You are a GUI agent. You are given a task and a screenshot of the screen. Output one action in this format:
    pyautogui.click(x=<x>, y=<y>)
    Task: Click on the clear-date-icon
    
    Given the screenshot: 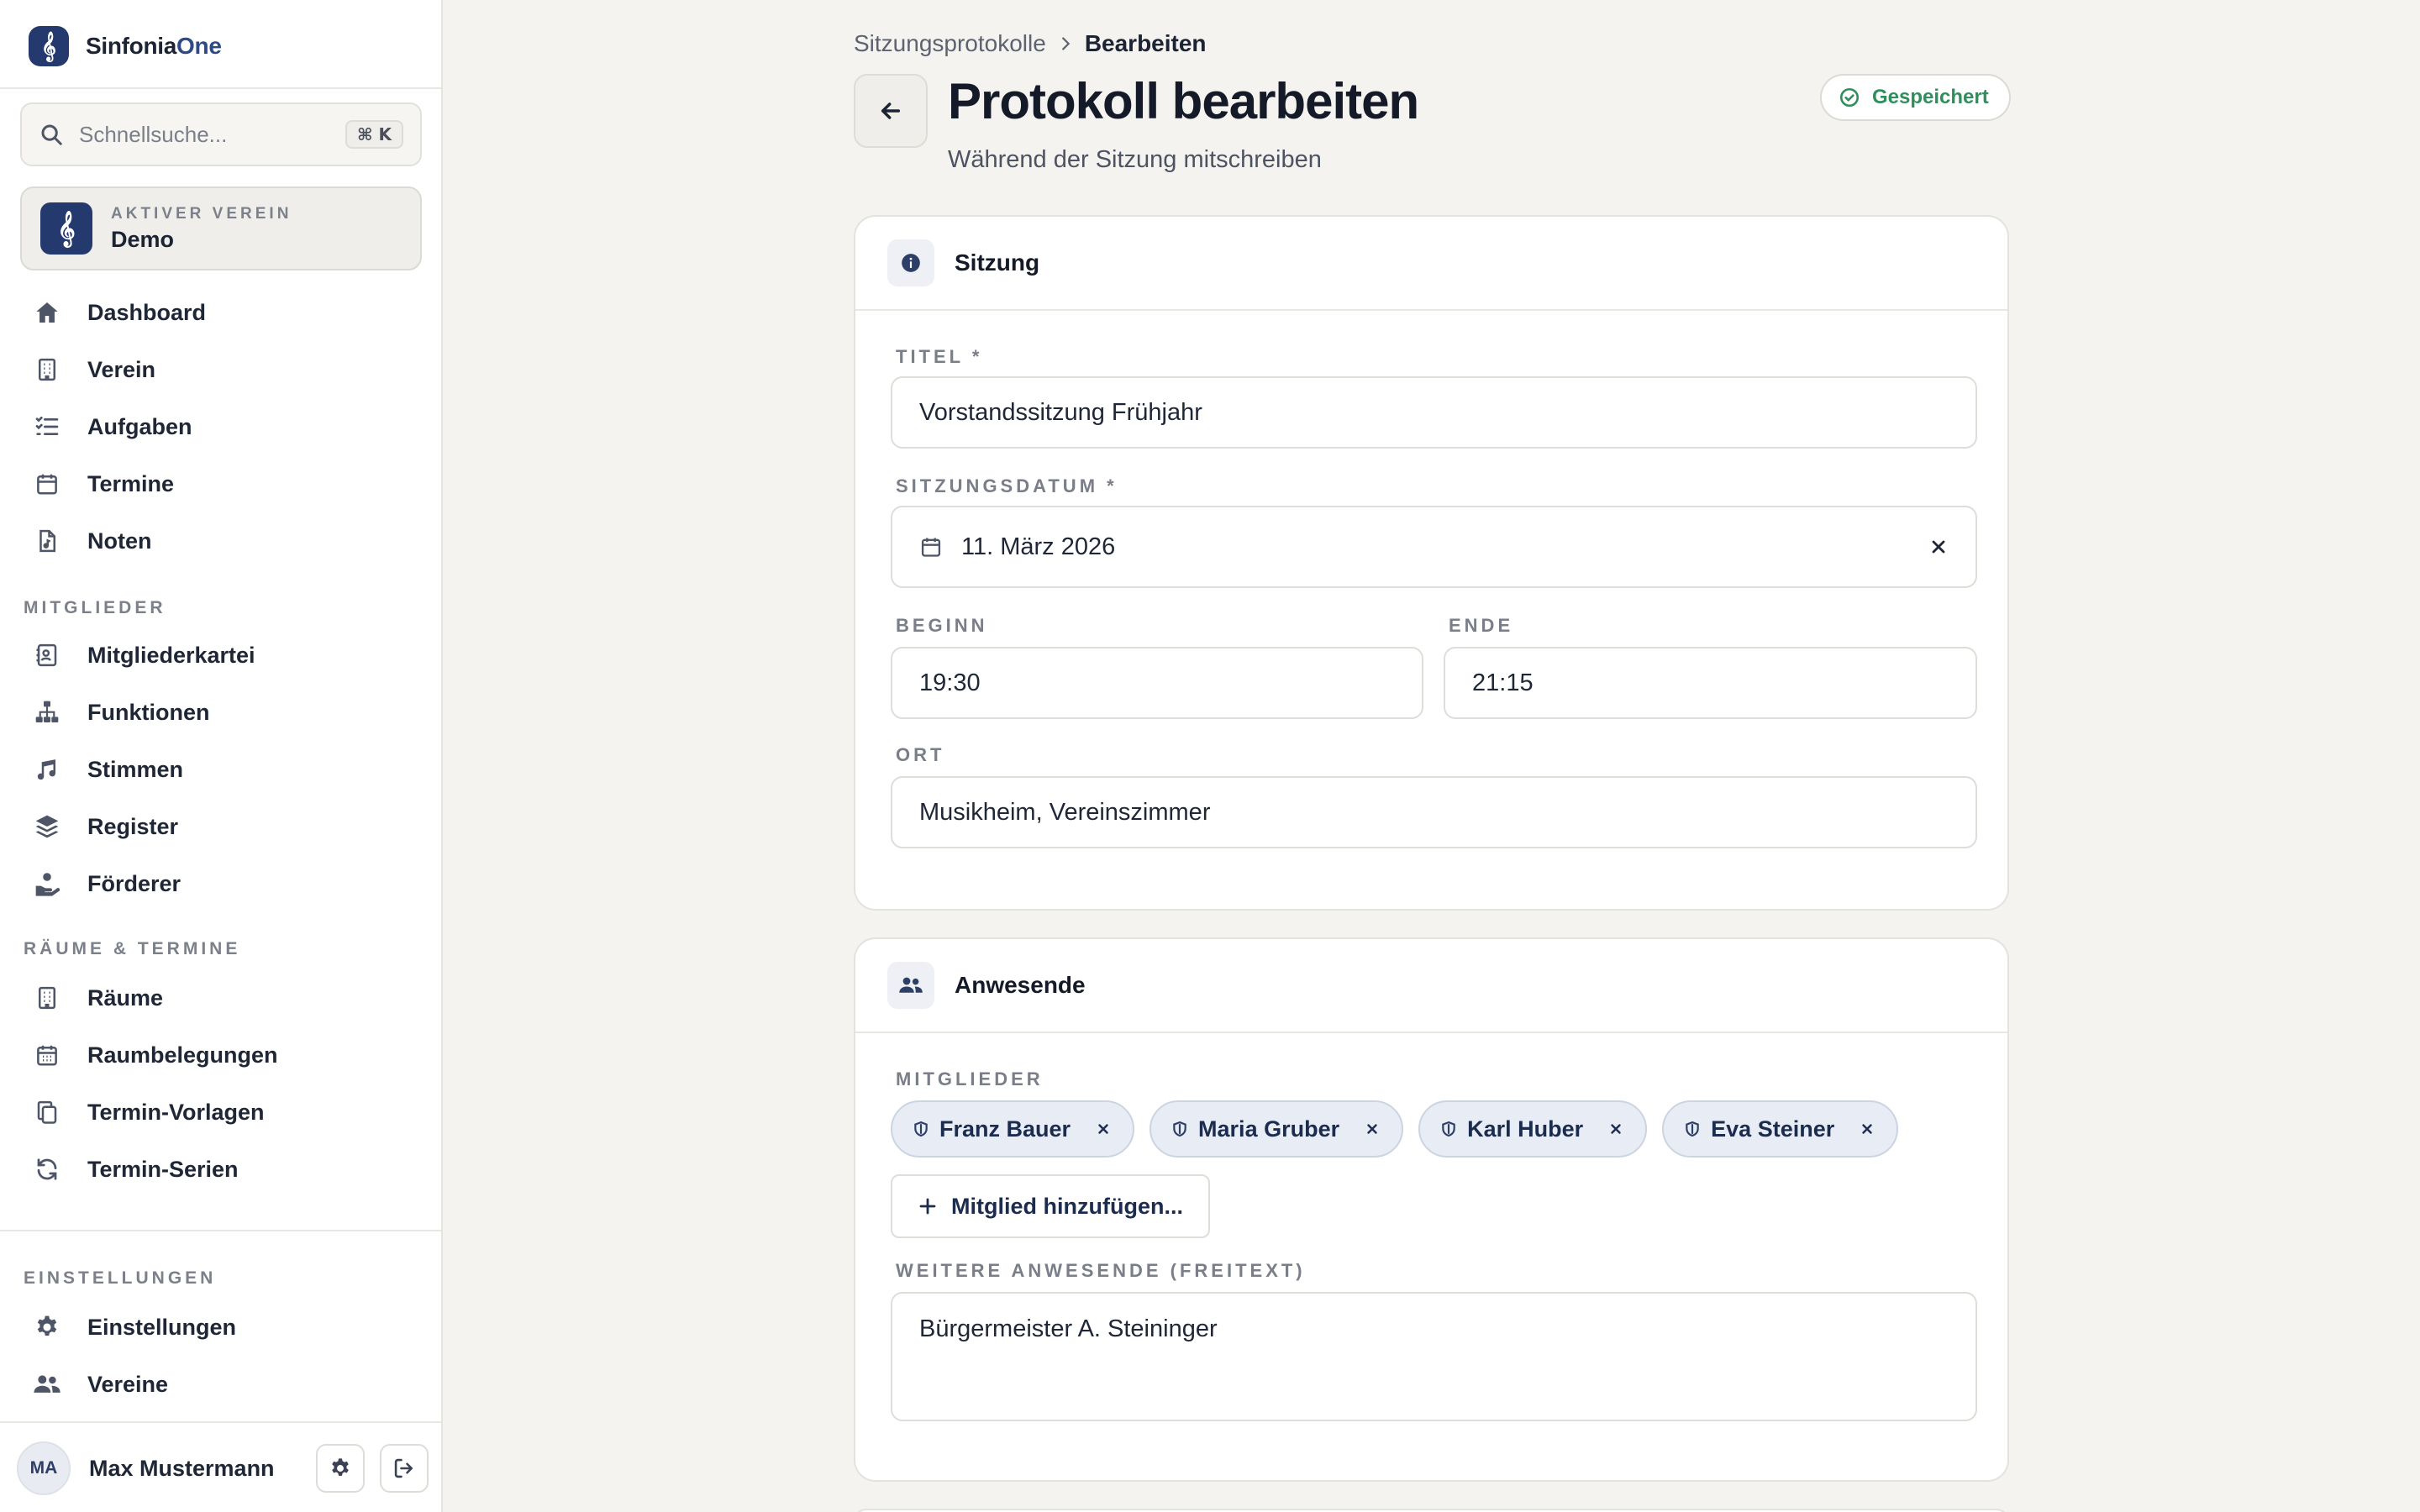 What is the action you would take?
    pyautogui.click(x=1938, y=547)
    